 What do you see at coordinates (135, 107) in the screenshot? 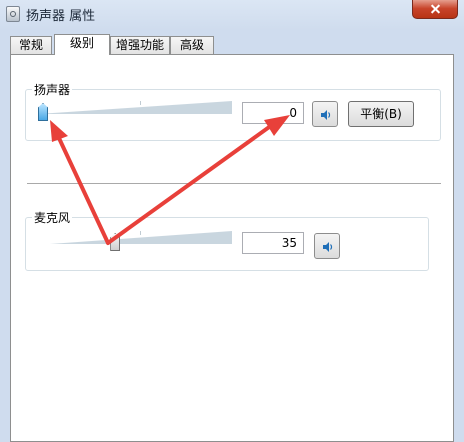
I see `speaker-volume-track` at bounding box center [135, 107].